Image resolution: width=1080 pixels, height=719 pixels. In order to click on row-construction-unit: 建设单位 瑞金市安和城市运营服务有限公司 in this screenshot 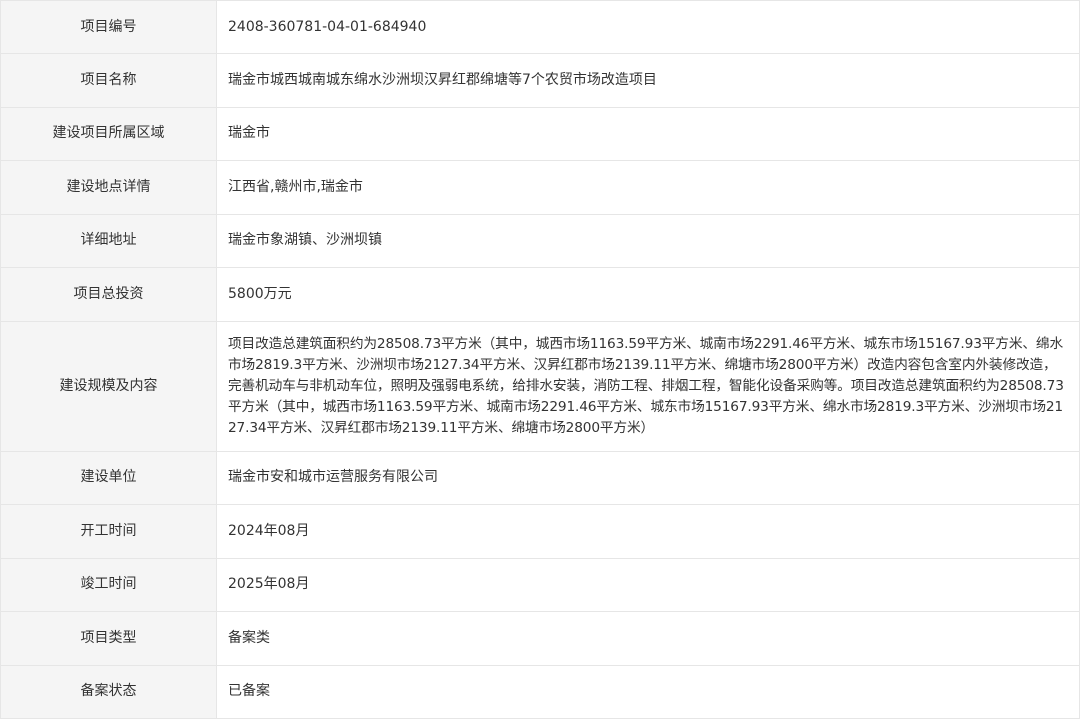, I will do `click(540, 477)`.